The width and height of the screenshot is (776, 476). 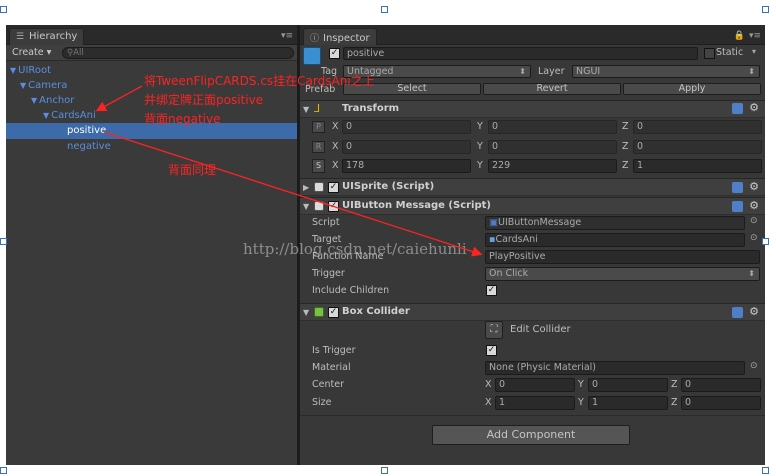 What do you see at coordinates (293, 194) in the screenshot?
I see `arrow-to-function-name` at bounding box center [293, 194].